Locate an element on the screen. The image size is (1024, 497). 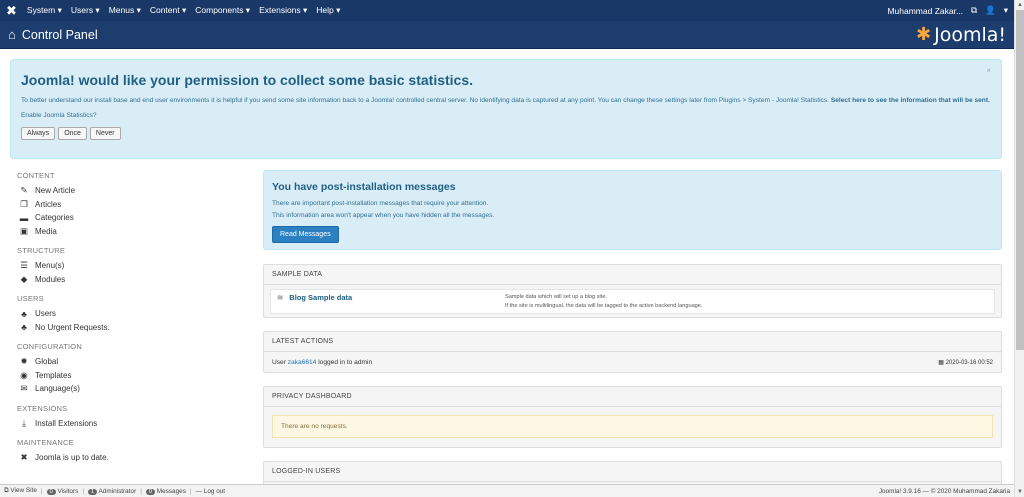
sidebar-item-global: ✹ Global is located at coordinates (132, 362).